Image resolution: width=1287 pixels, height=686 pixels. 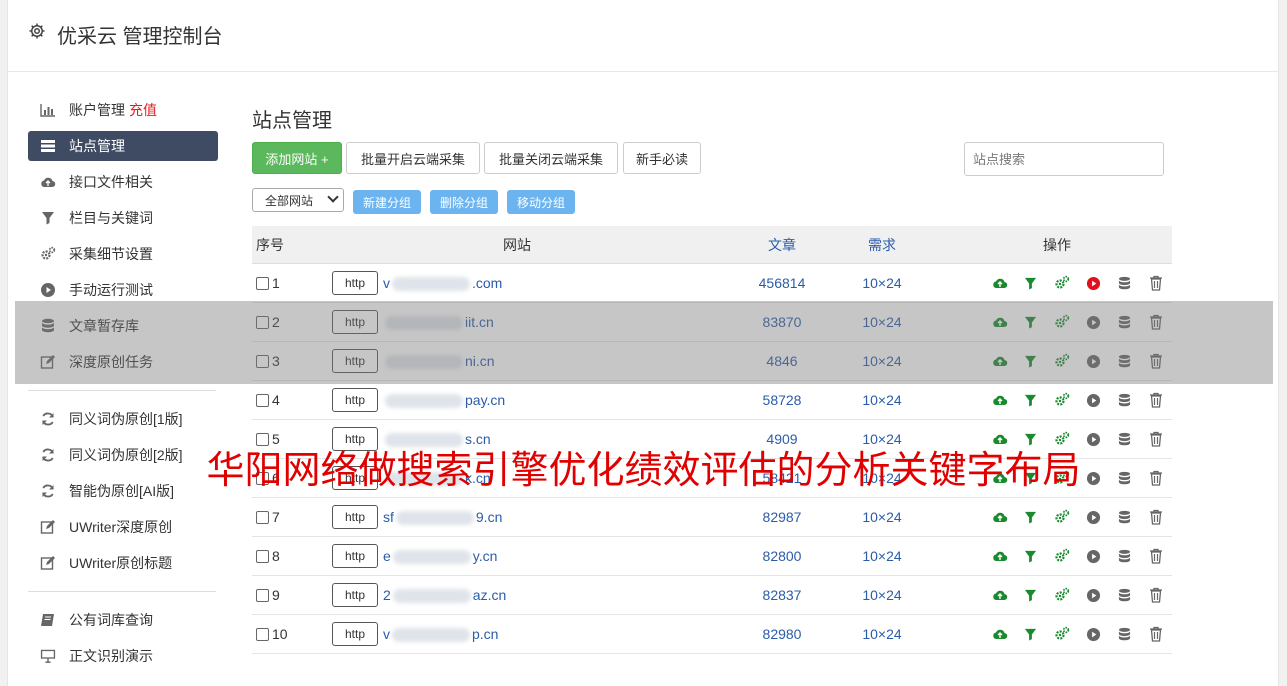 What do you see at coordinates (440, 634) in the screenshot?
I see `site-domain-link: v p.cn` at bounding box center [440, 634].